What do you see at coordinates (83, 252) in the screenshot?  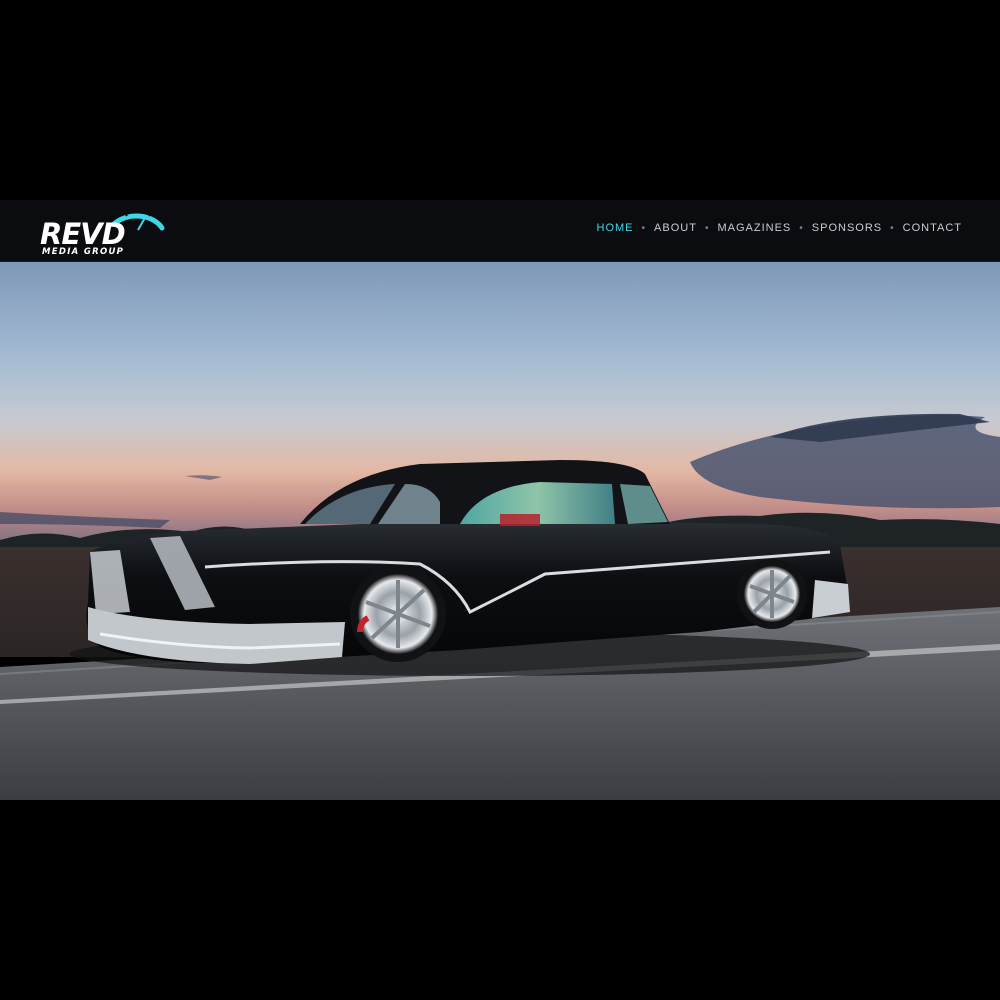 I see `logo-tagline: MEDIA GROUP` at bounding box center [83, 252].